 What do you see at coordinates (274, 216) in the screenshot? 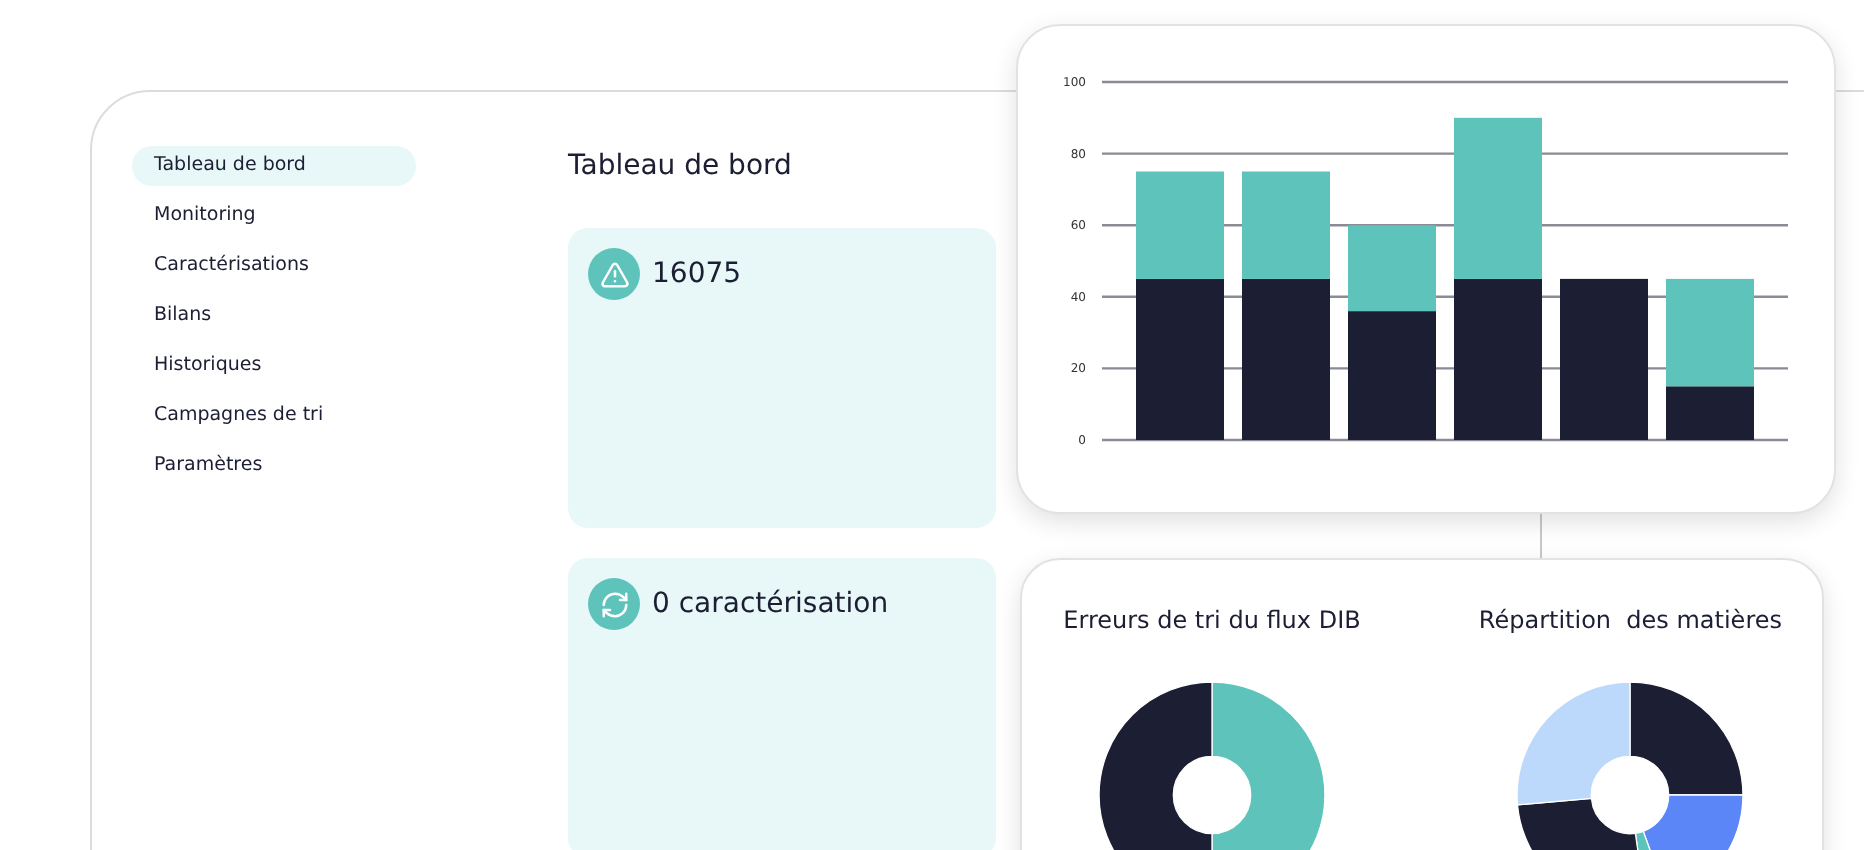
I see `sidebar-item: Monitoring` at bounding box center [274, 216].